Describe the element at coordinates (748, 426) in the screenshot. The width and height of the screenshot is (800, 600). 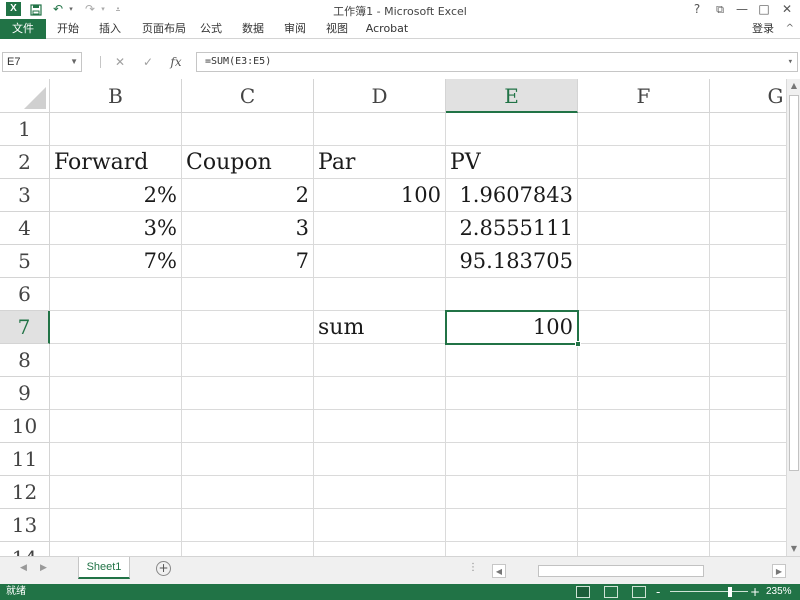
I see `cell-g10` at that location.